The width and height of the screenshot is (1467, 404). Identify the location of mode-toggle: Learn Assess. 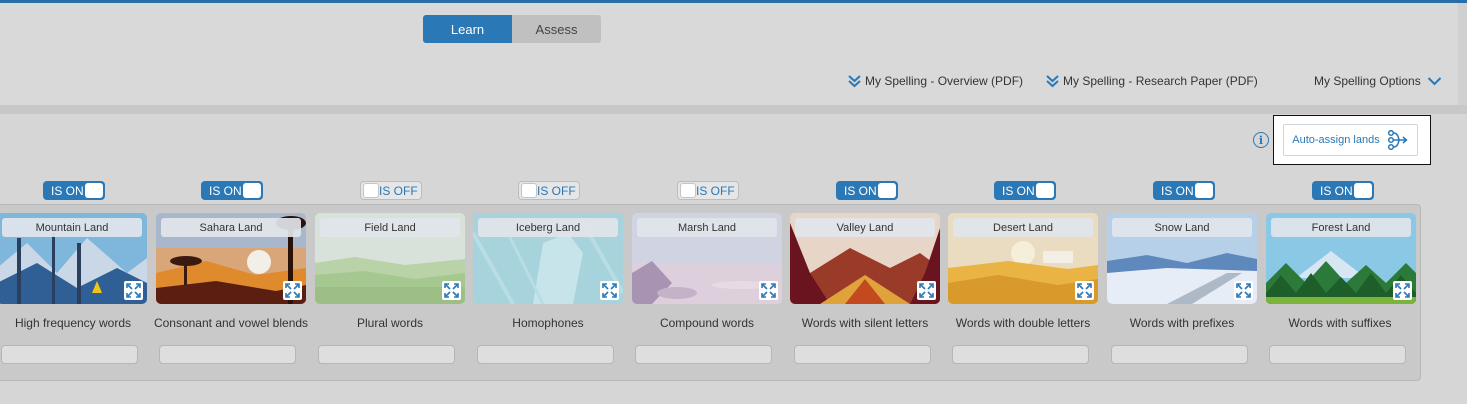
(512, 29).